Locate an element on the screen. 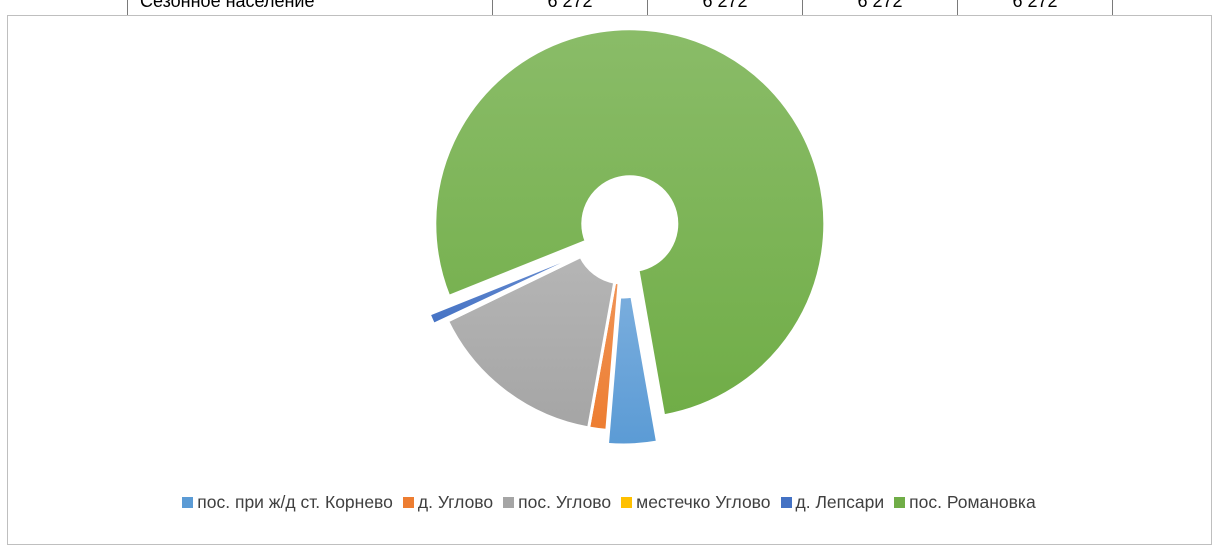 This screenshot has height=545, width=1218. legend-label: пос. при ж/д ст. Корнево is located at coordinates (295, 502).